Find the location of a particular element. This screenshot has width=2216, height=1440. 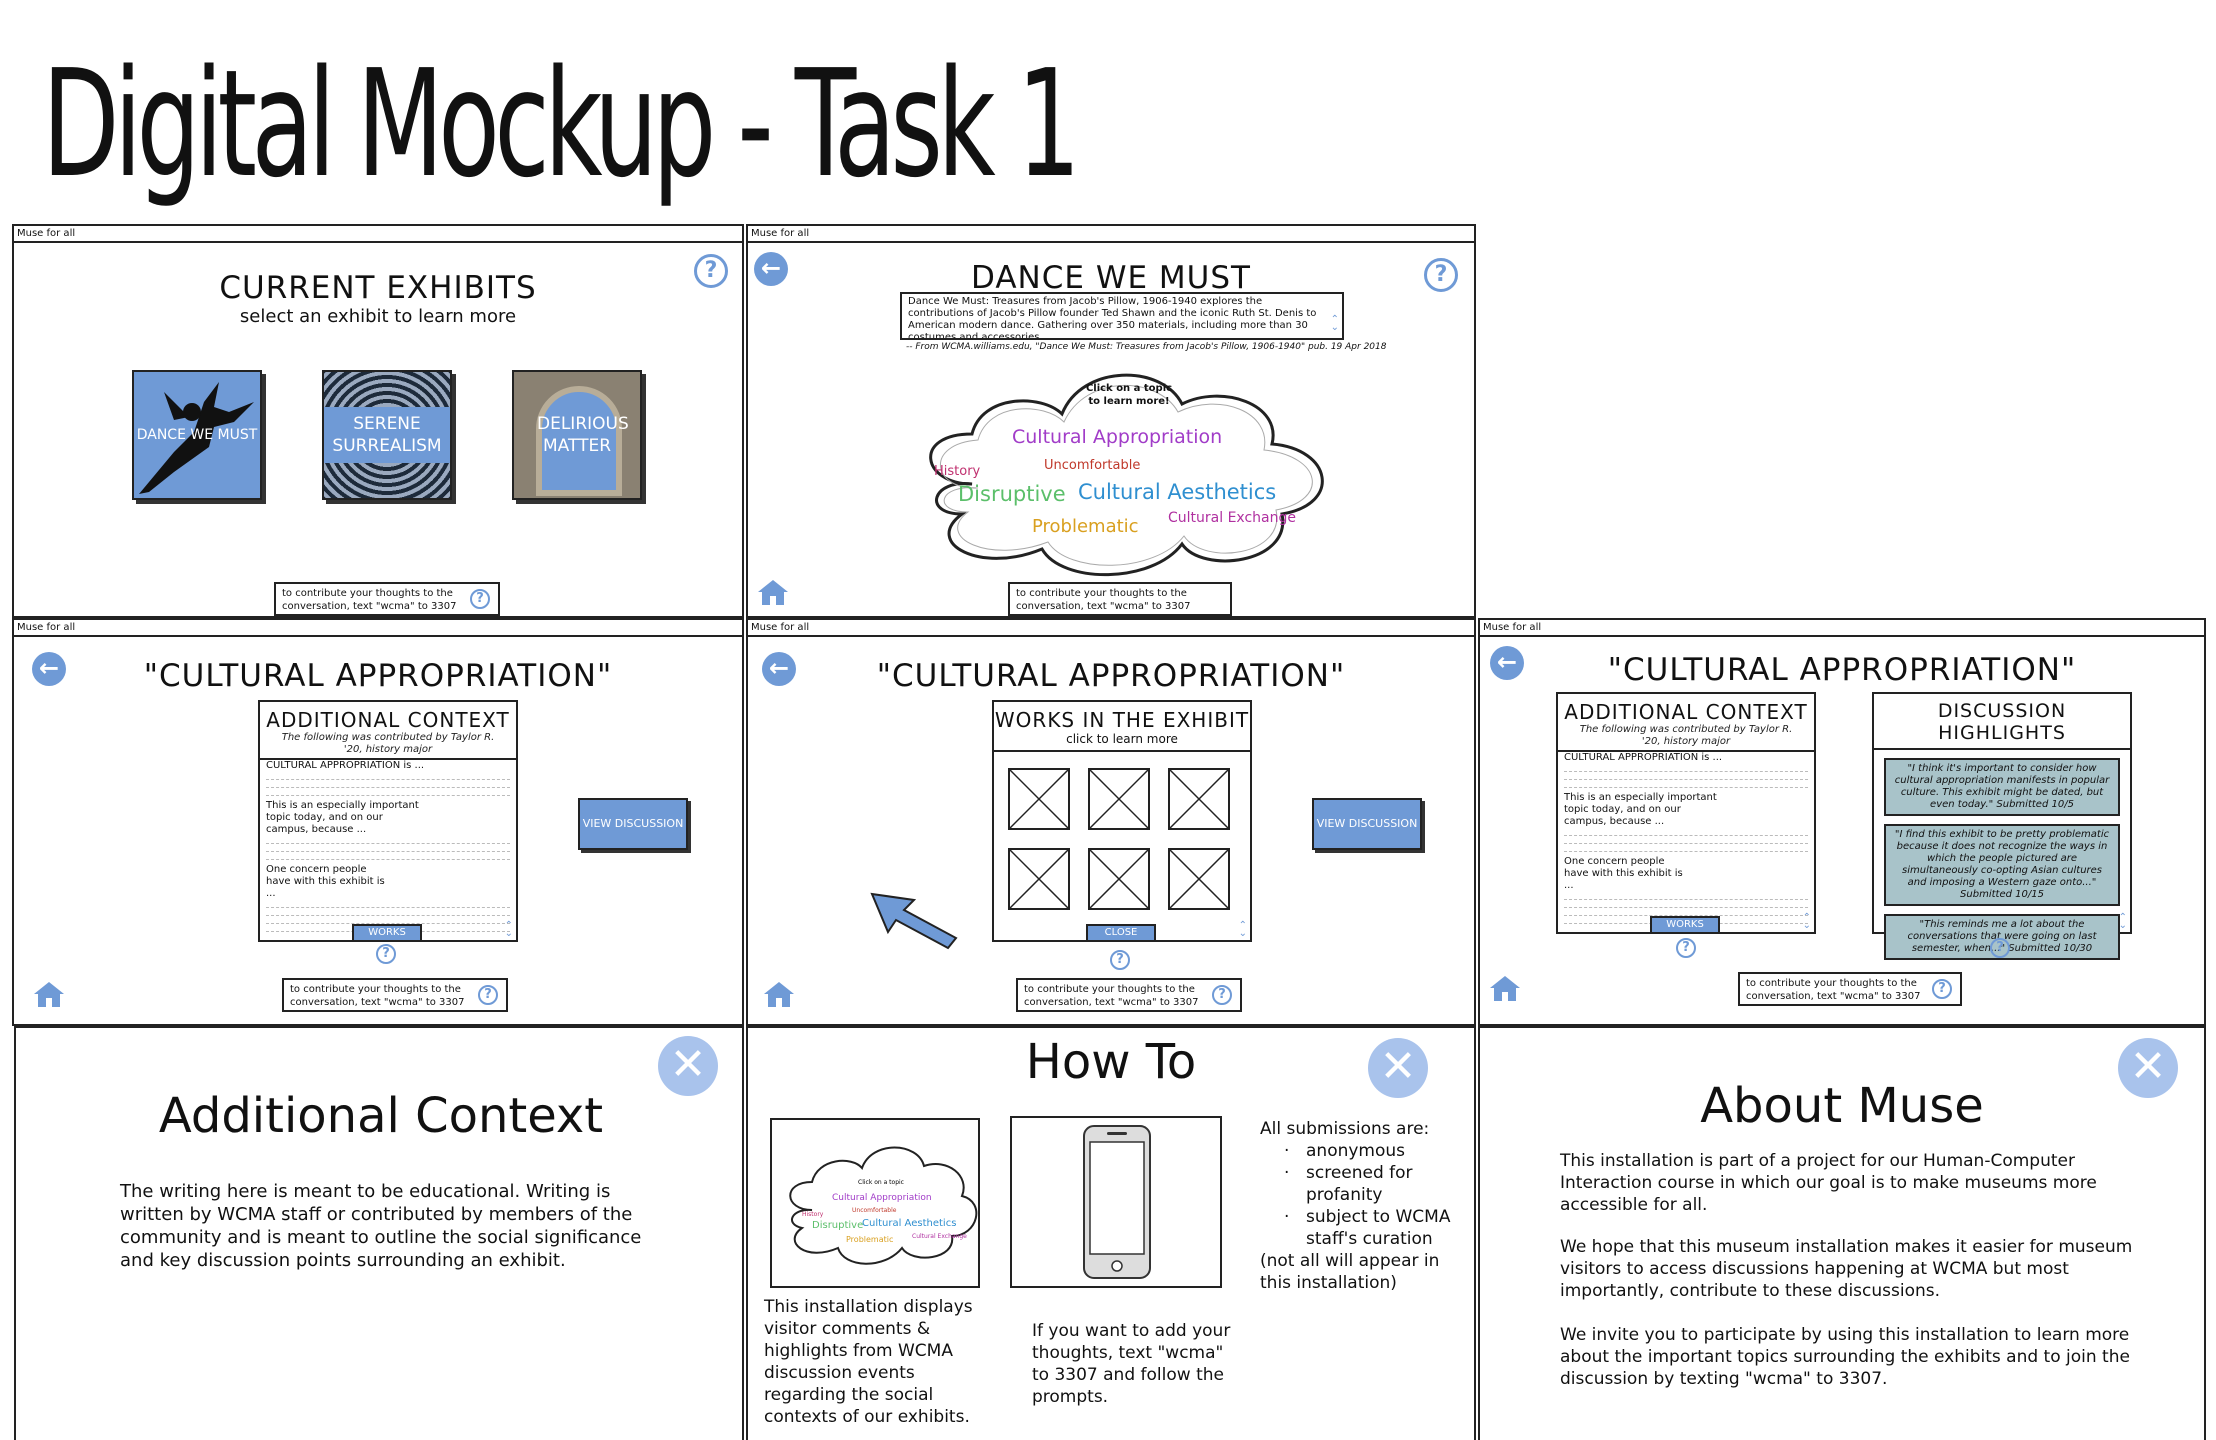

how-to-title: How To is located at coordinates (1111, 1062).